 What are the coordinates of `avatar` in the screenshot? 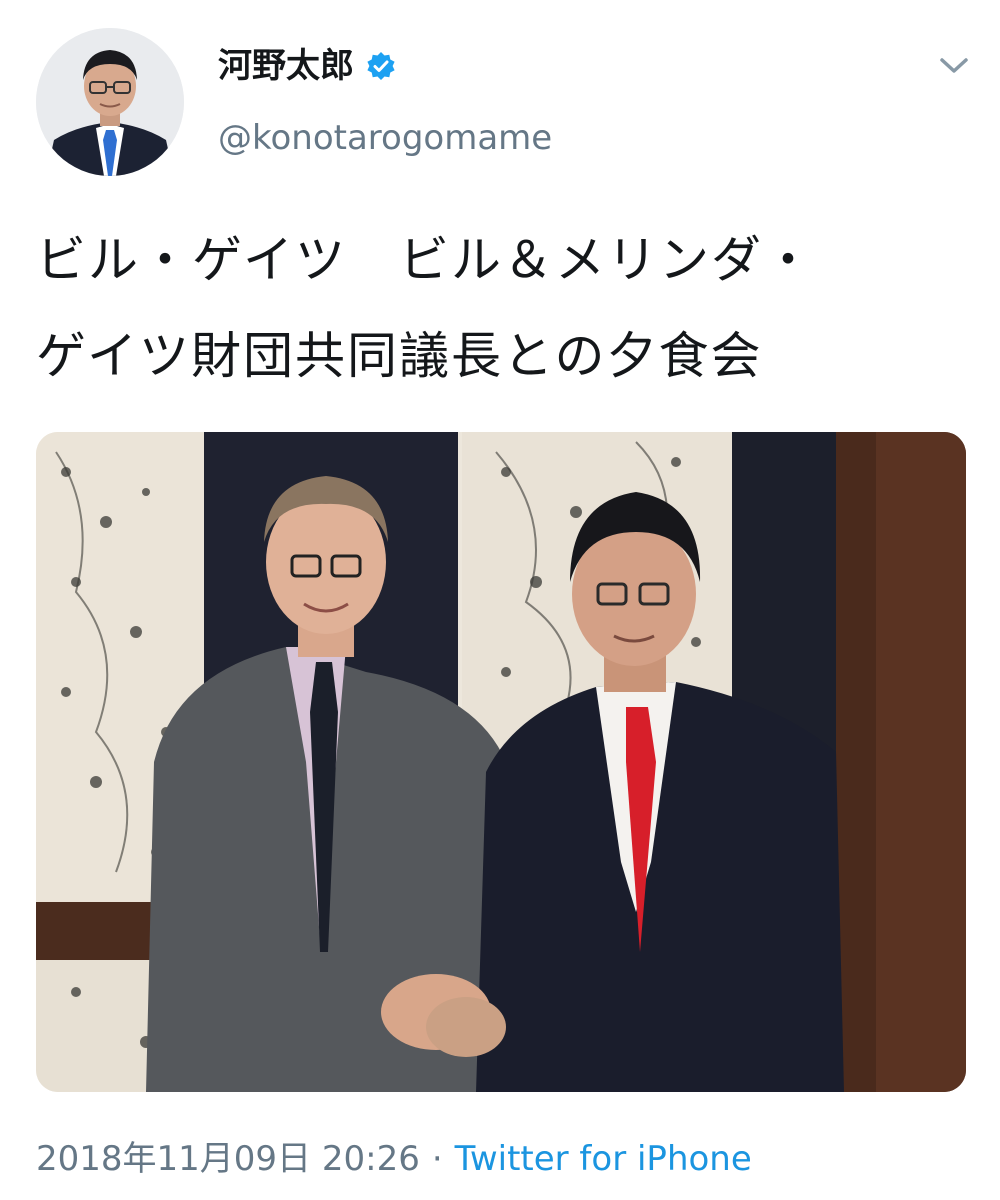 It's located at (110, 102).